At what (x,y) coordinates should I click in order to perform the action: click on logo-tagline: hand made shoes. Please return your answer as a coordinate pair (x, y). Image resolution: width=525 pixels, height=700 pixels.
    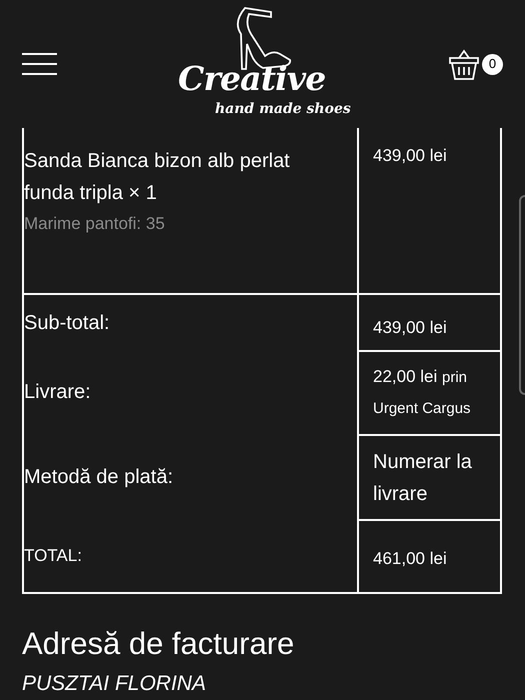
    Looking at the image, I should click on (283, 109).